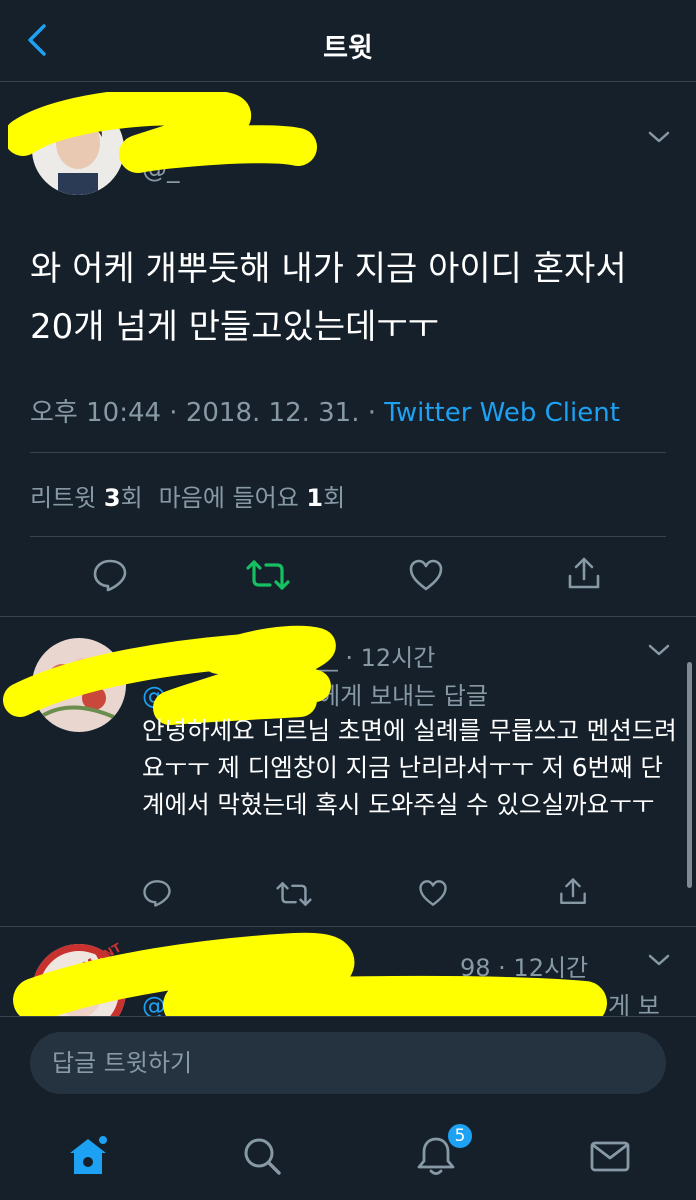 Image resolution: width=696 pixels, height=1200 pixels. What do you see at coordinates (162, 132) in the screenshot?
I see `redaction-mark` at bounding box center [162, 132].